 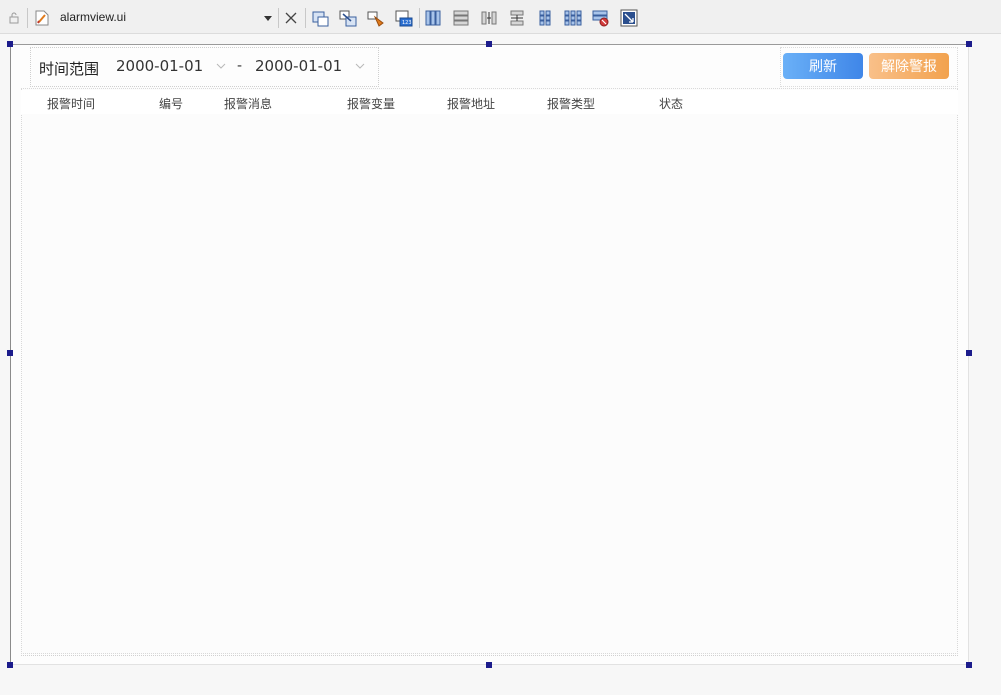 I want to click on lock-icon, so click(x=14, y=18).